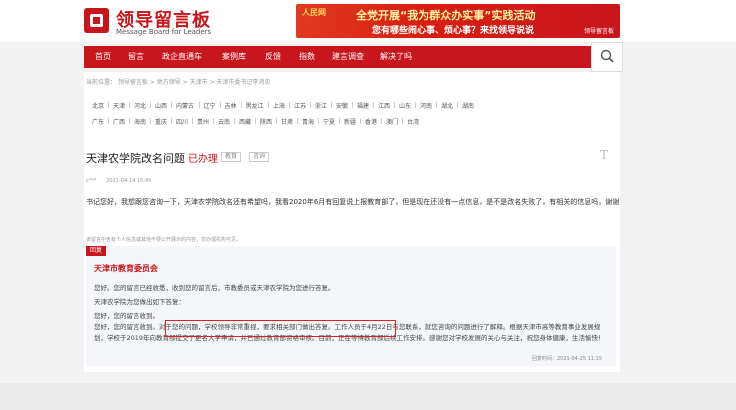 The image size is (736, 410). I want to click on region-item: 黑龙江, so click(255, 105).